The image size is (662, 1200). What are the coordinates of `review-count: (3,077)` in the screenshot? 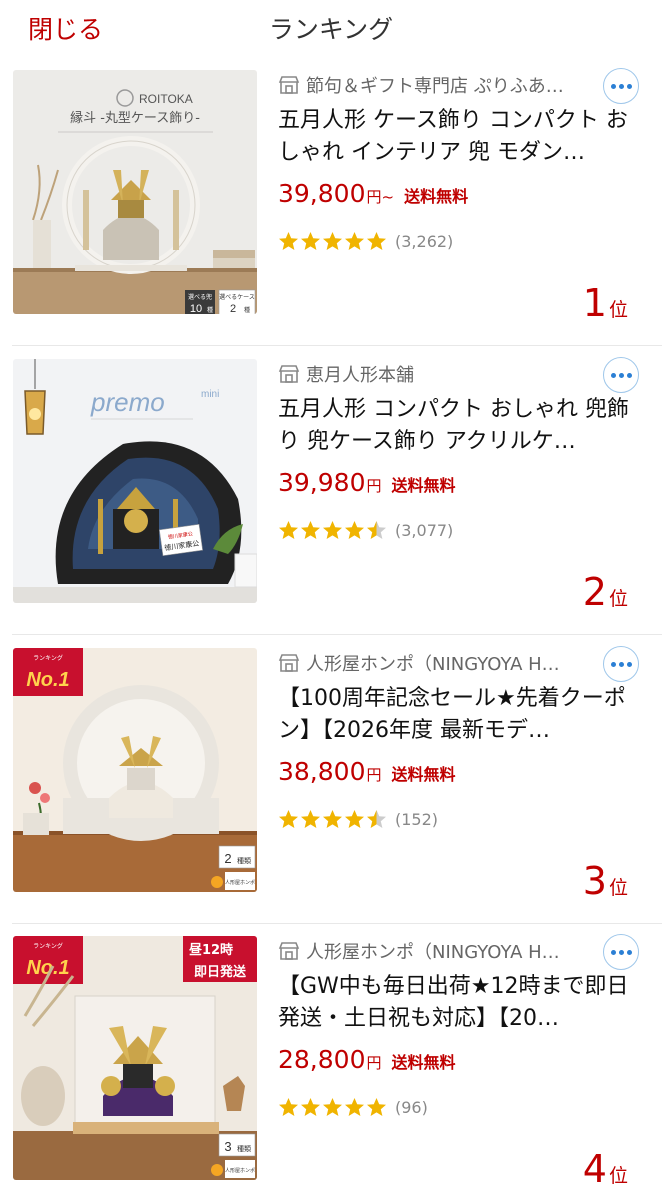 It's located at (424, 530).